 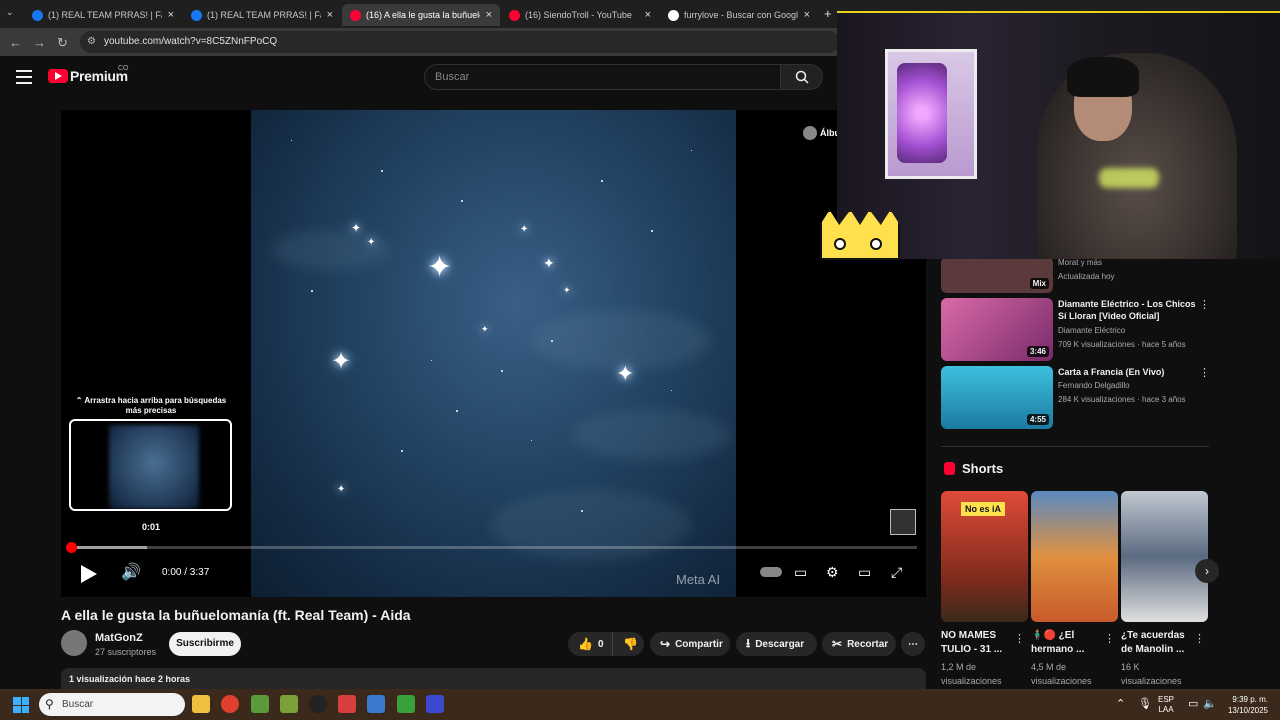 What do you see at coordinates (983, 509) in the screenshot?
I see `short-badge: No es iA` at bounding box center [983, 509].